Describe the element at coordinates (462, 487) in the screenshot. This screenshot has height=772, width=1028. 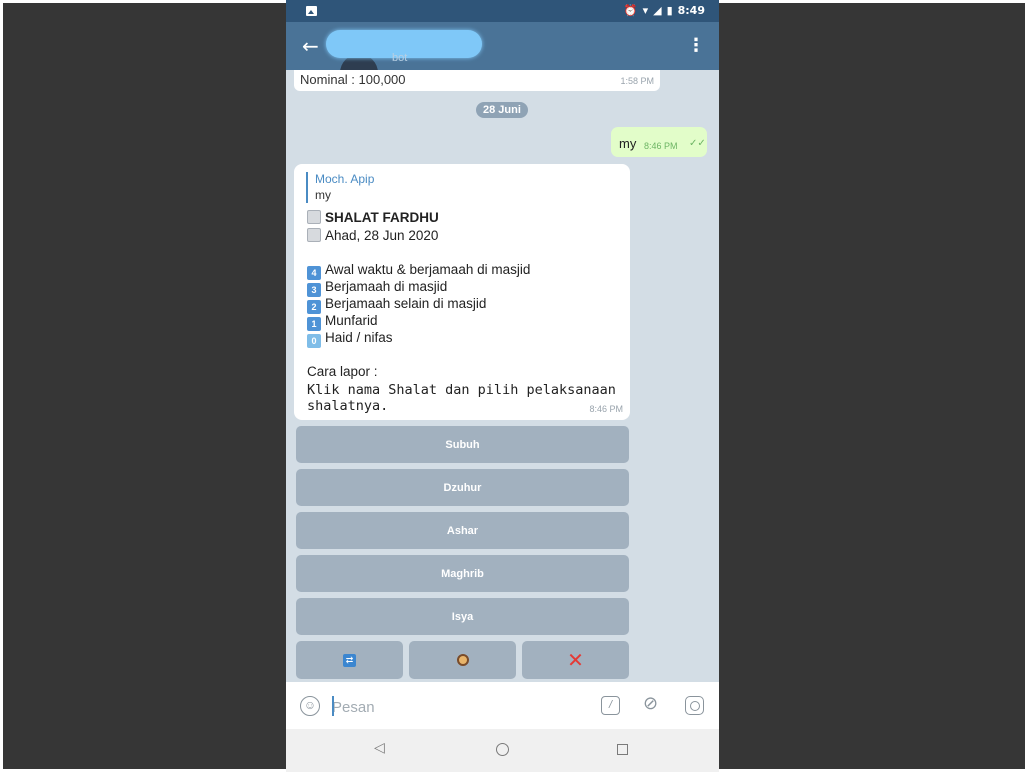
I see `inline-button-dzuhur: Dzuhur` at that location.